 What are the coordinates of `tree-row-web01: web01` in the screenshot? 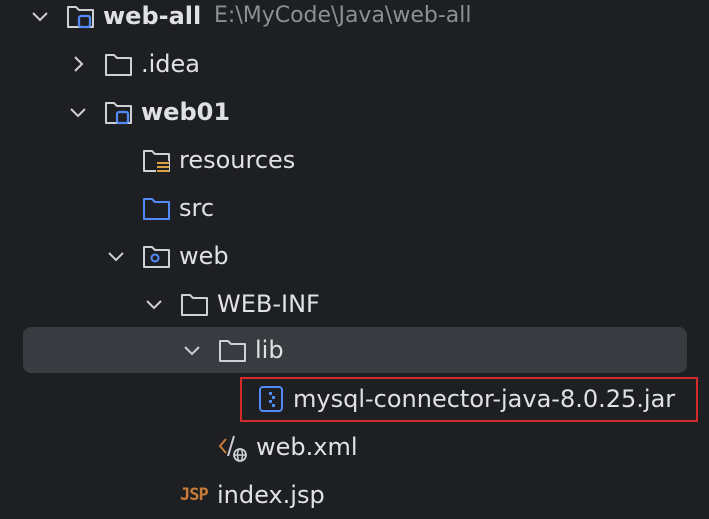 It's located at (354, 112).